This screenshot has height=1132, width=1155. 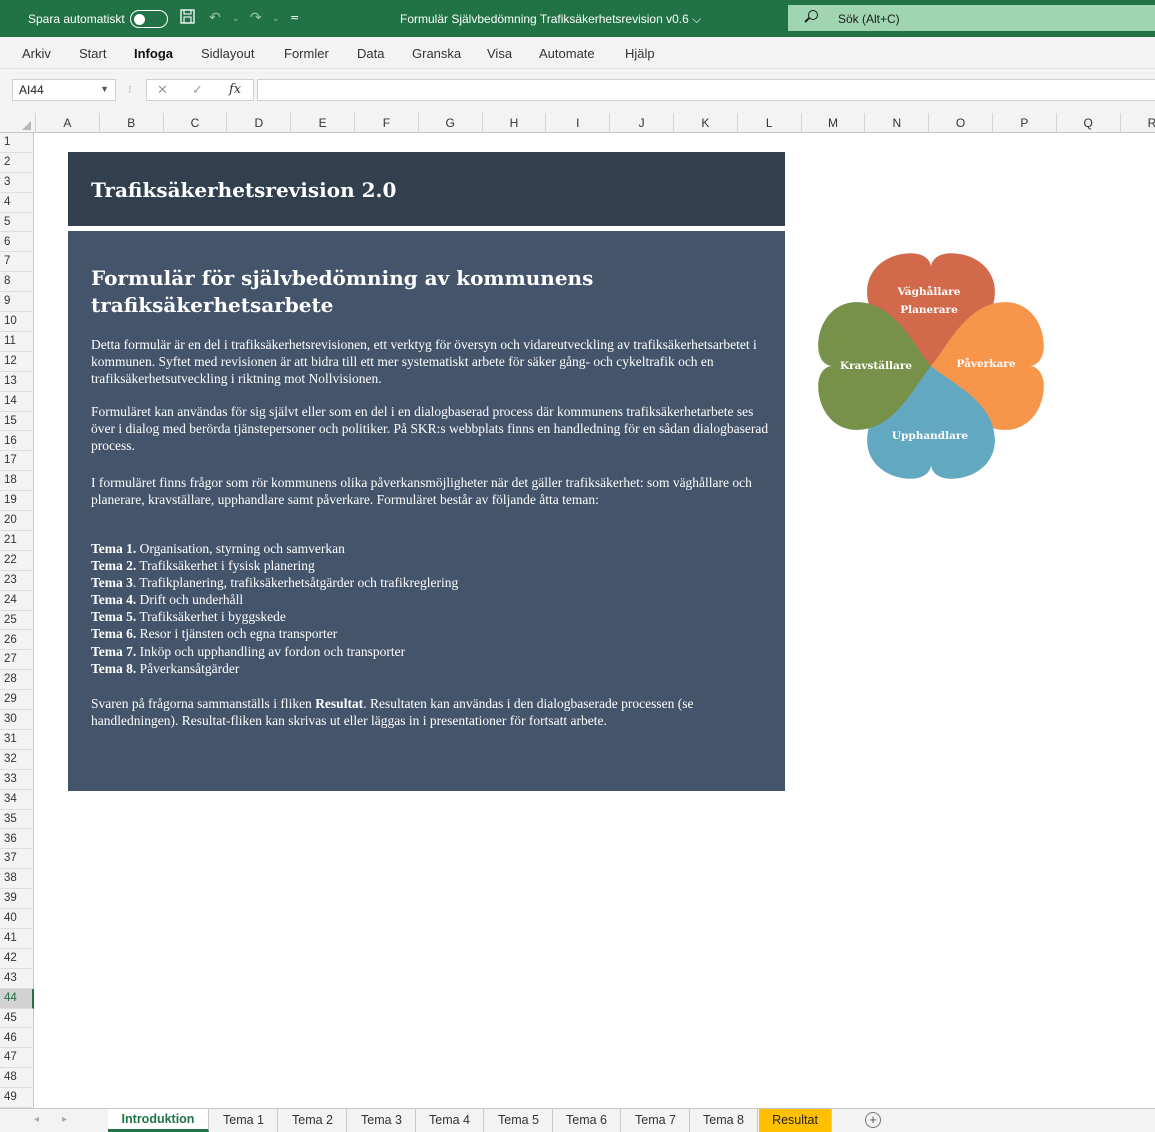 I want to click on ribbon-tab-start: Start, so click(x=92, y=53).